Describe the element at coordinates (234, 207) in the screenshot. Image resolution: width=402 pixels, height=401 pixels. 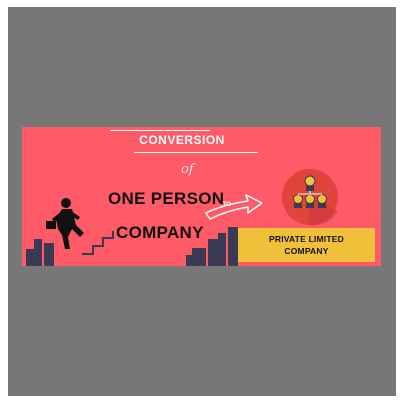
I see `right-arrow-icon` at that location.